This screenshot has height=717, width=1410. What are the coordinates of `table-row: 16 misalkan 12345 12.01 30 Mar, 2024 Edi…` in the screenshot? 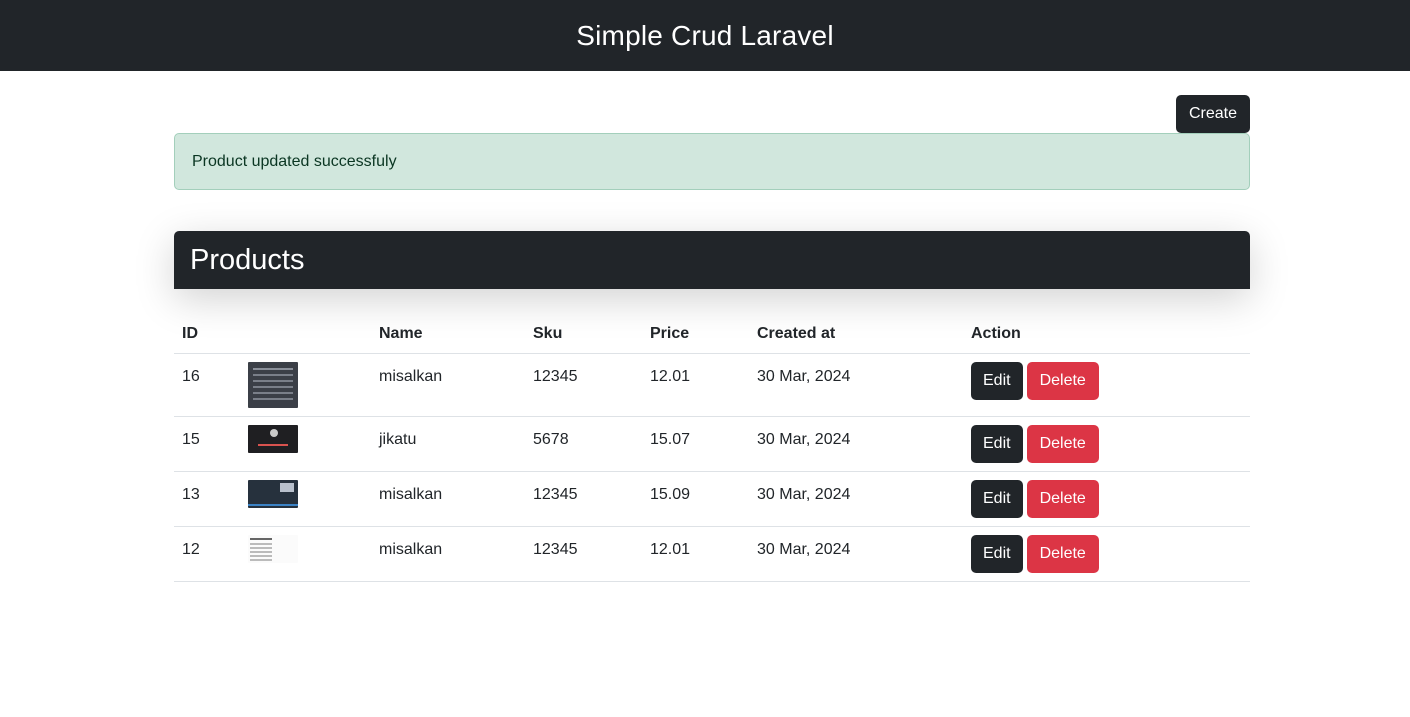 It's located at (712, 385).